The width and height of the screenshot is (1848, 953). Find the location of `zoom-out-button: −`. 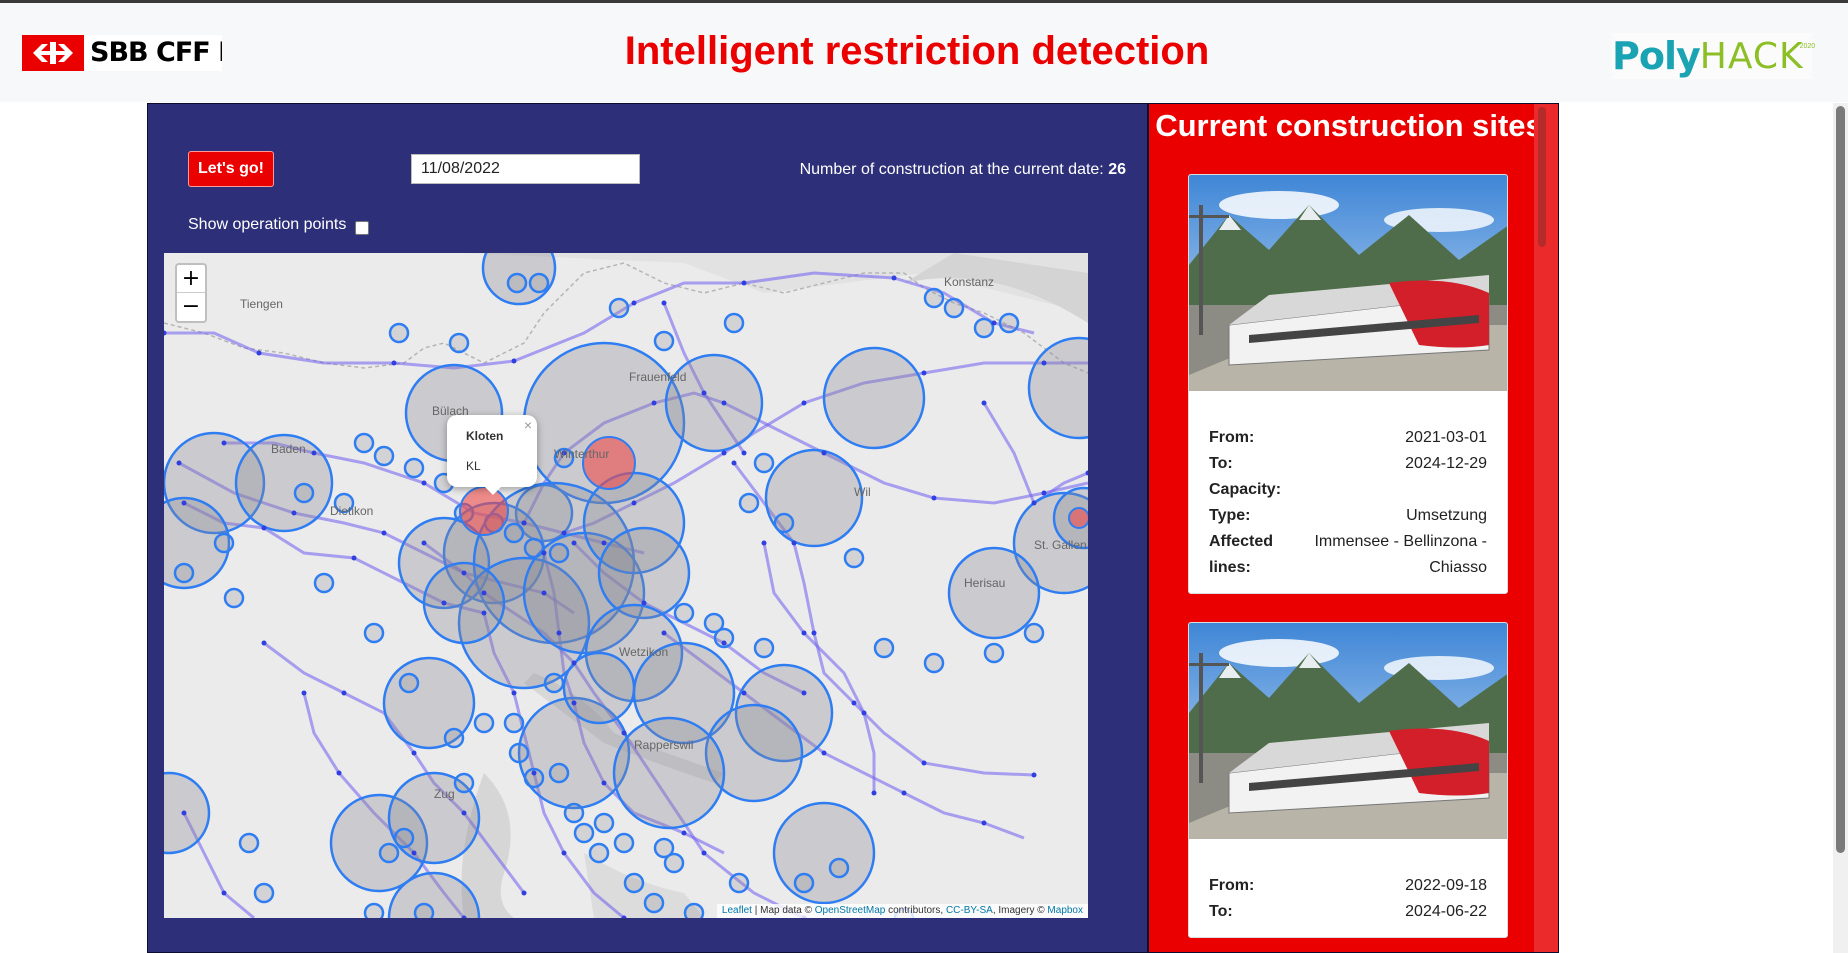

zoom-out-button: − is located at coordinates (191, 307).